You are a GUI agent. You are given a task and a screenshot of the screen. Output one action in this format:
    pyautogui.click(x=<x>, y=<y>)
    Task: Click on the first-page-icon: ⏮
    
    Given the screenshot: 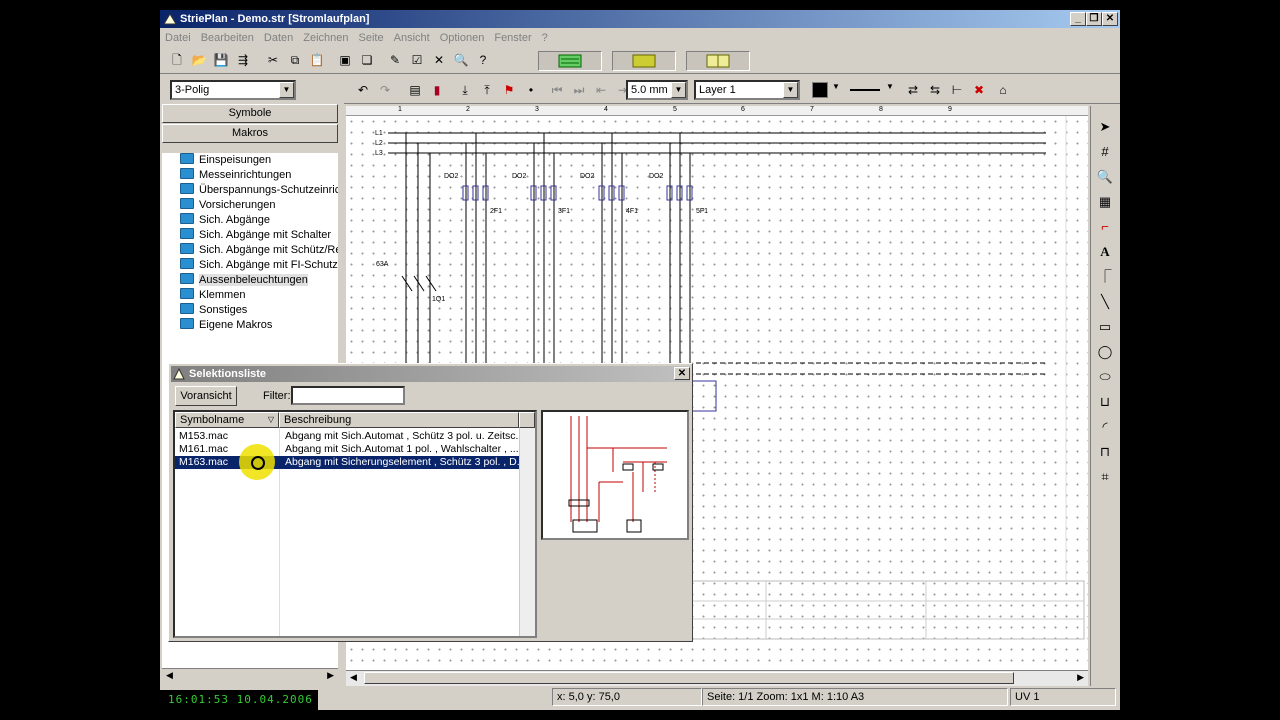 What is the action you would take?
    pyautogui.click(x=557, y=90)
    